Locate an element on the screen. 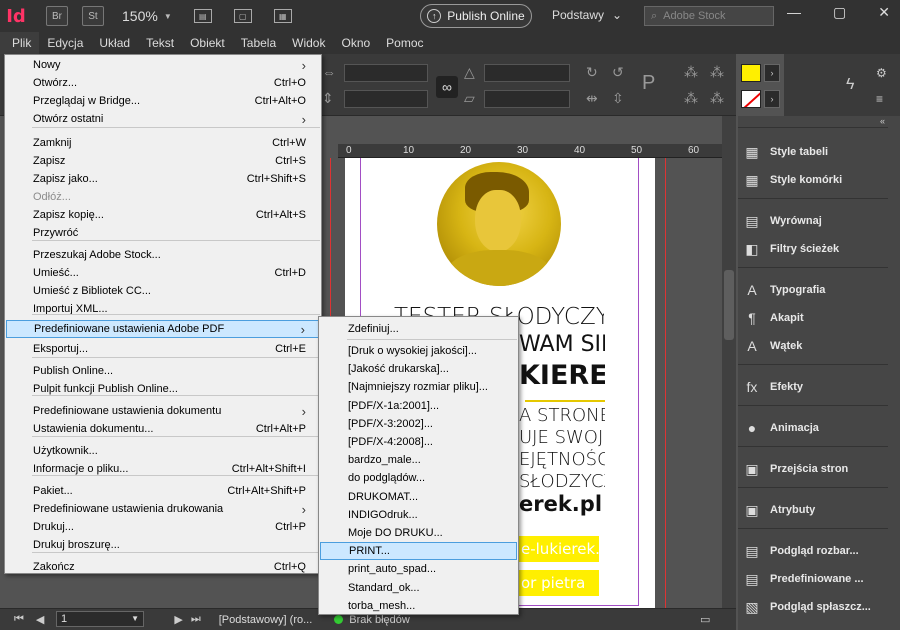 The height and width of the screenshot is (630, 900). collapse-panels-icon: « is located at coordinates (882, 121).